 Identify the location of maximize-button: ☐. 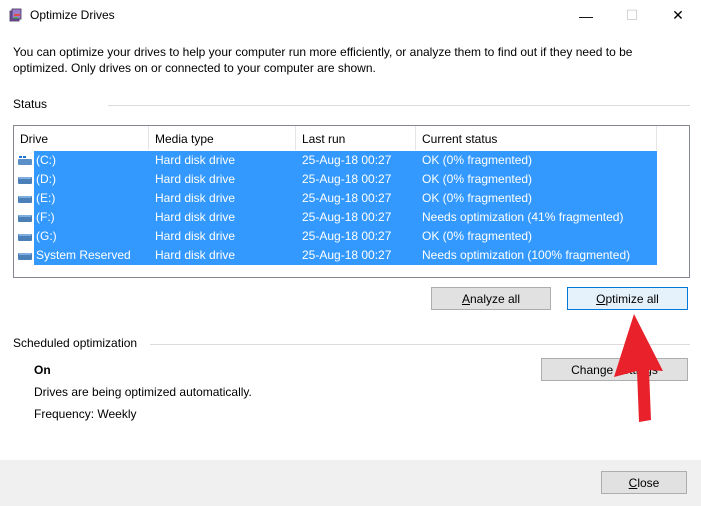
(632, 15).